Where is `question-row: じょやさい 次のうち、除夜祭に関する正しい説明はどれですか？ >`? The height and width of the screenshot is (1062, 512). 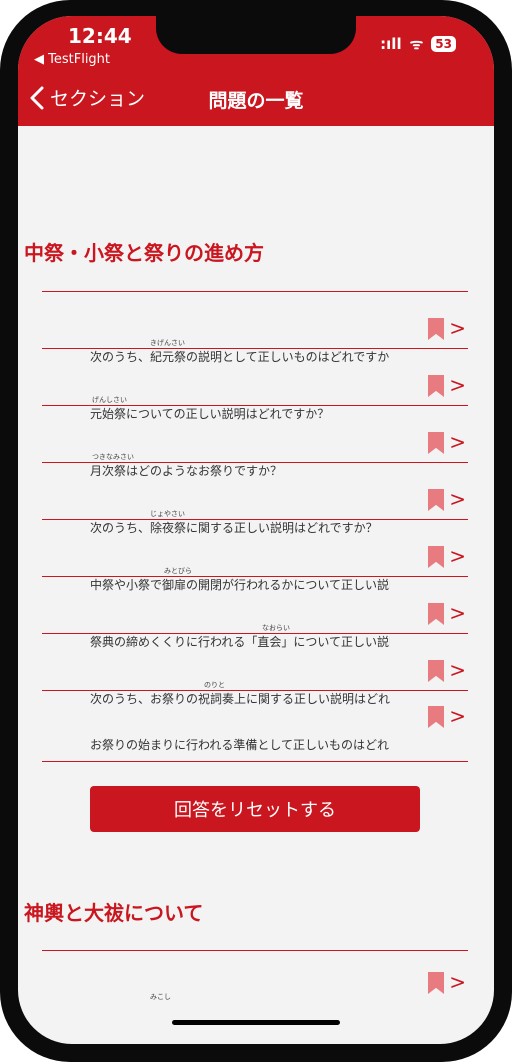 question-row: じょやさい 次のうち、除夜祭に関する正しい説明はどれですか？ > is located at coordinates (255, 523).